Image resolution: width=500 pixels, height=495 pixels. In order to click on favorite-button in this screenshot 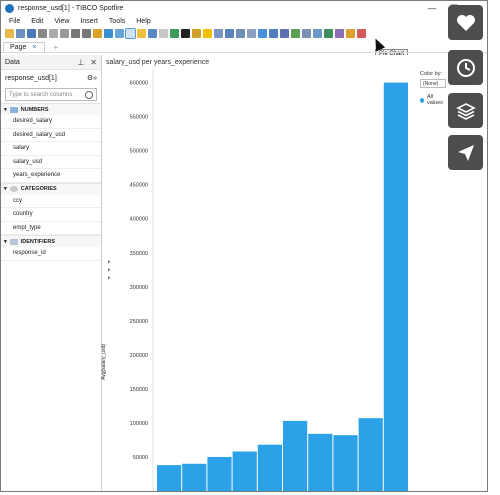, I will do `click(465, 22)`.